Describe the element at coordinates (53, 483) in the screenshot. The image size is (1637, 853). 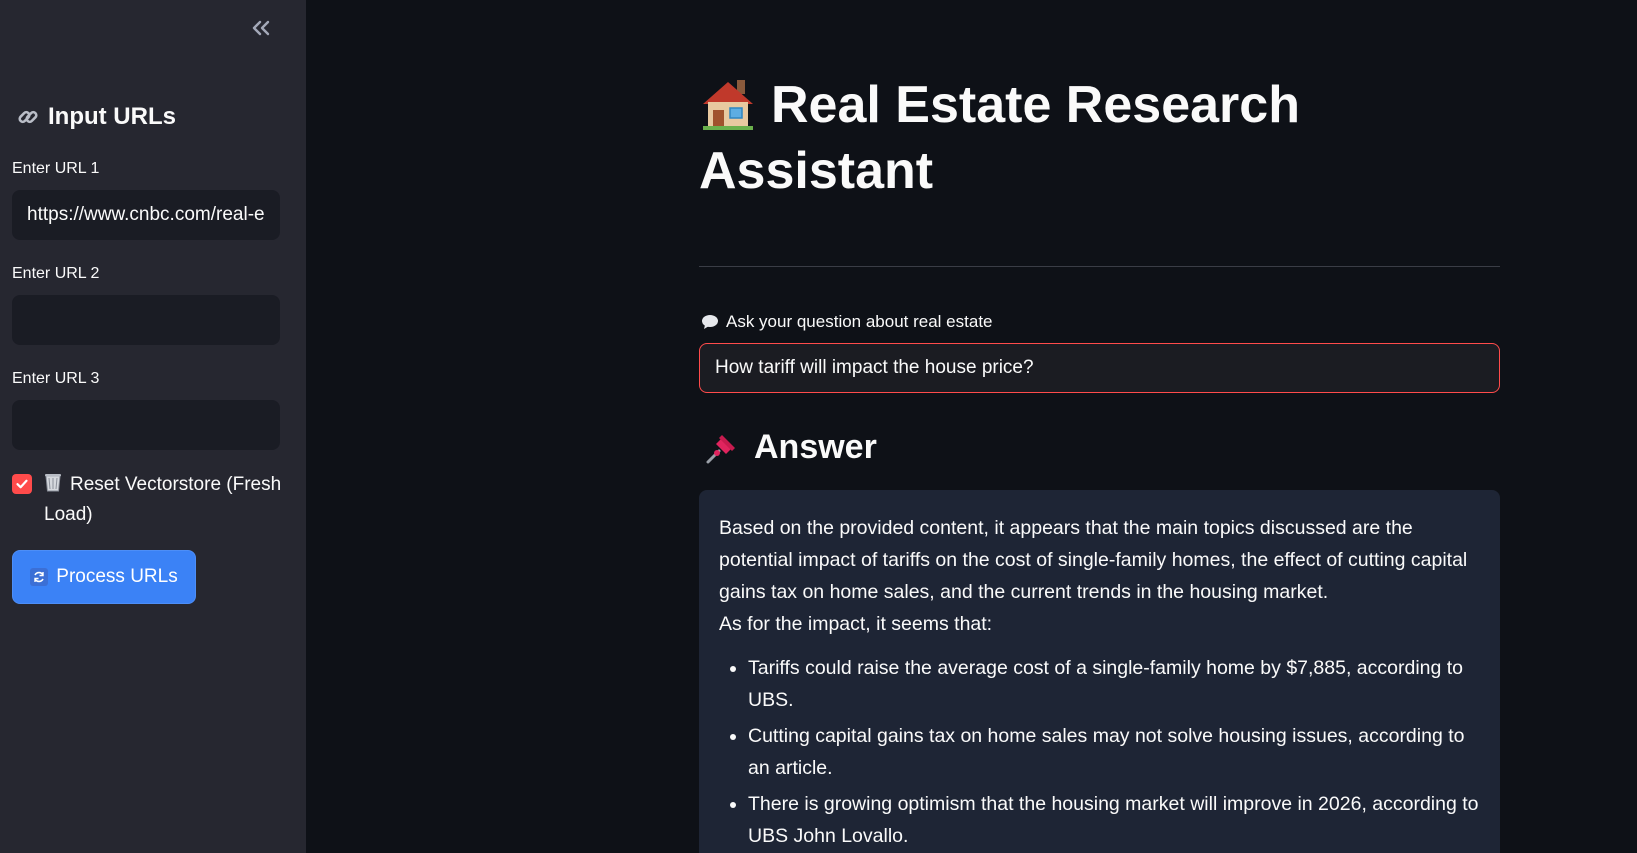
I see `wastebasket-icon` at that location.